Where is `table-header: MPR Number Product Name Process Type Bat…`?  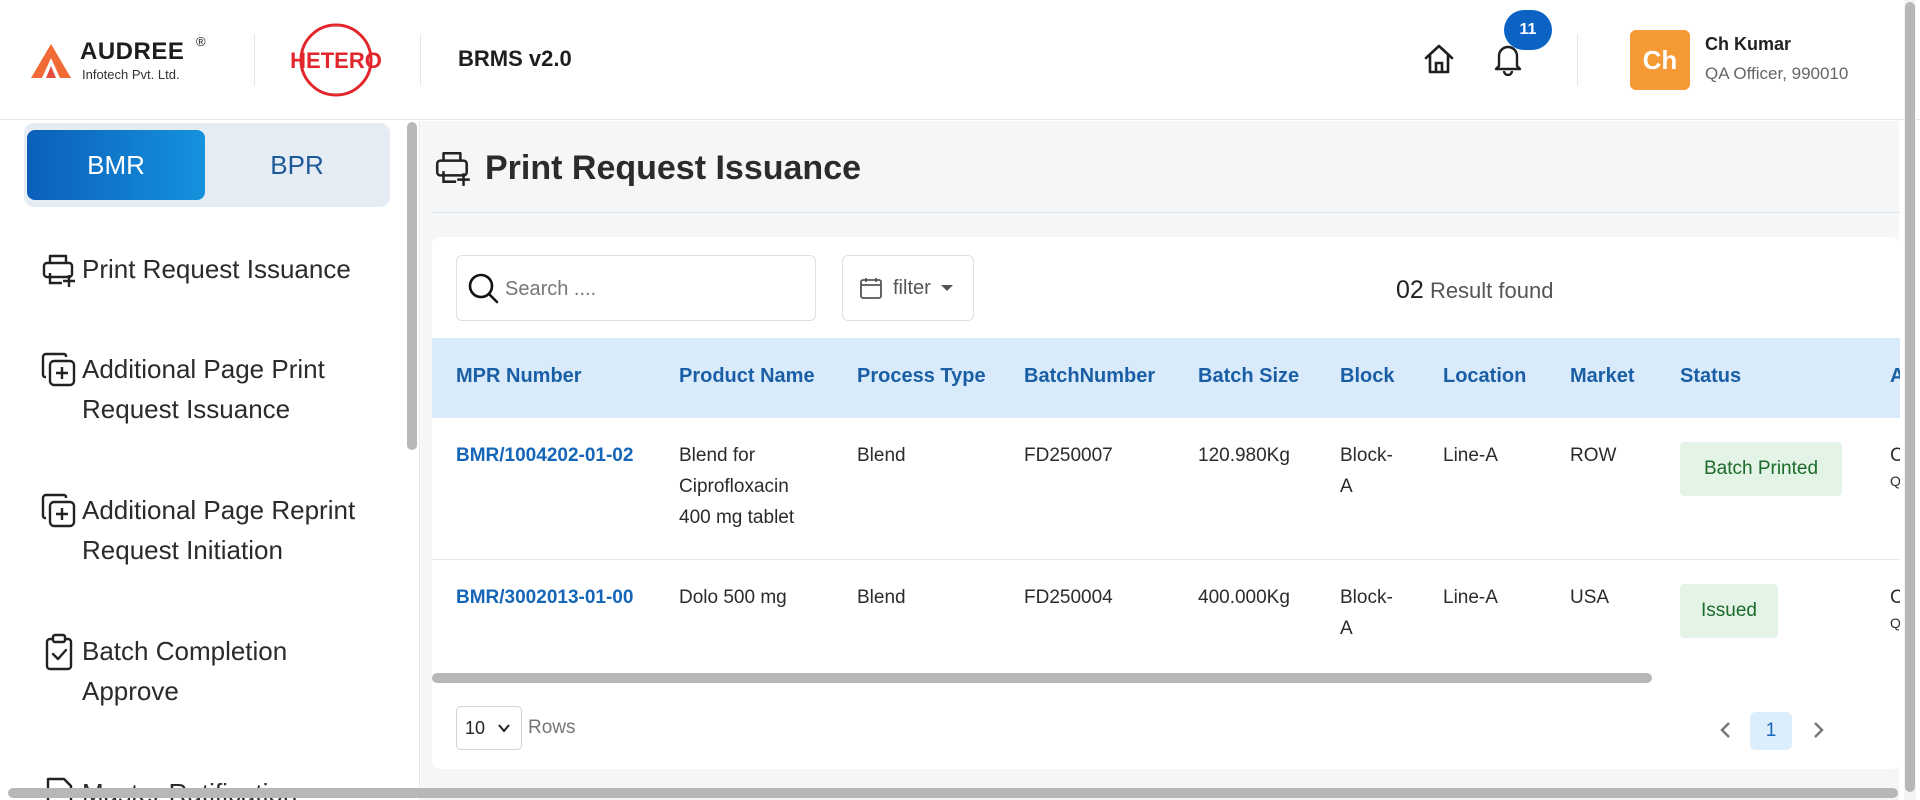 table-header: MPR Number Product Name Process Type Bat… is located at coordinates (1166, 378).